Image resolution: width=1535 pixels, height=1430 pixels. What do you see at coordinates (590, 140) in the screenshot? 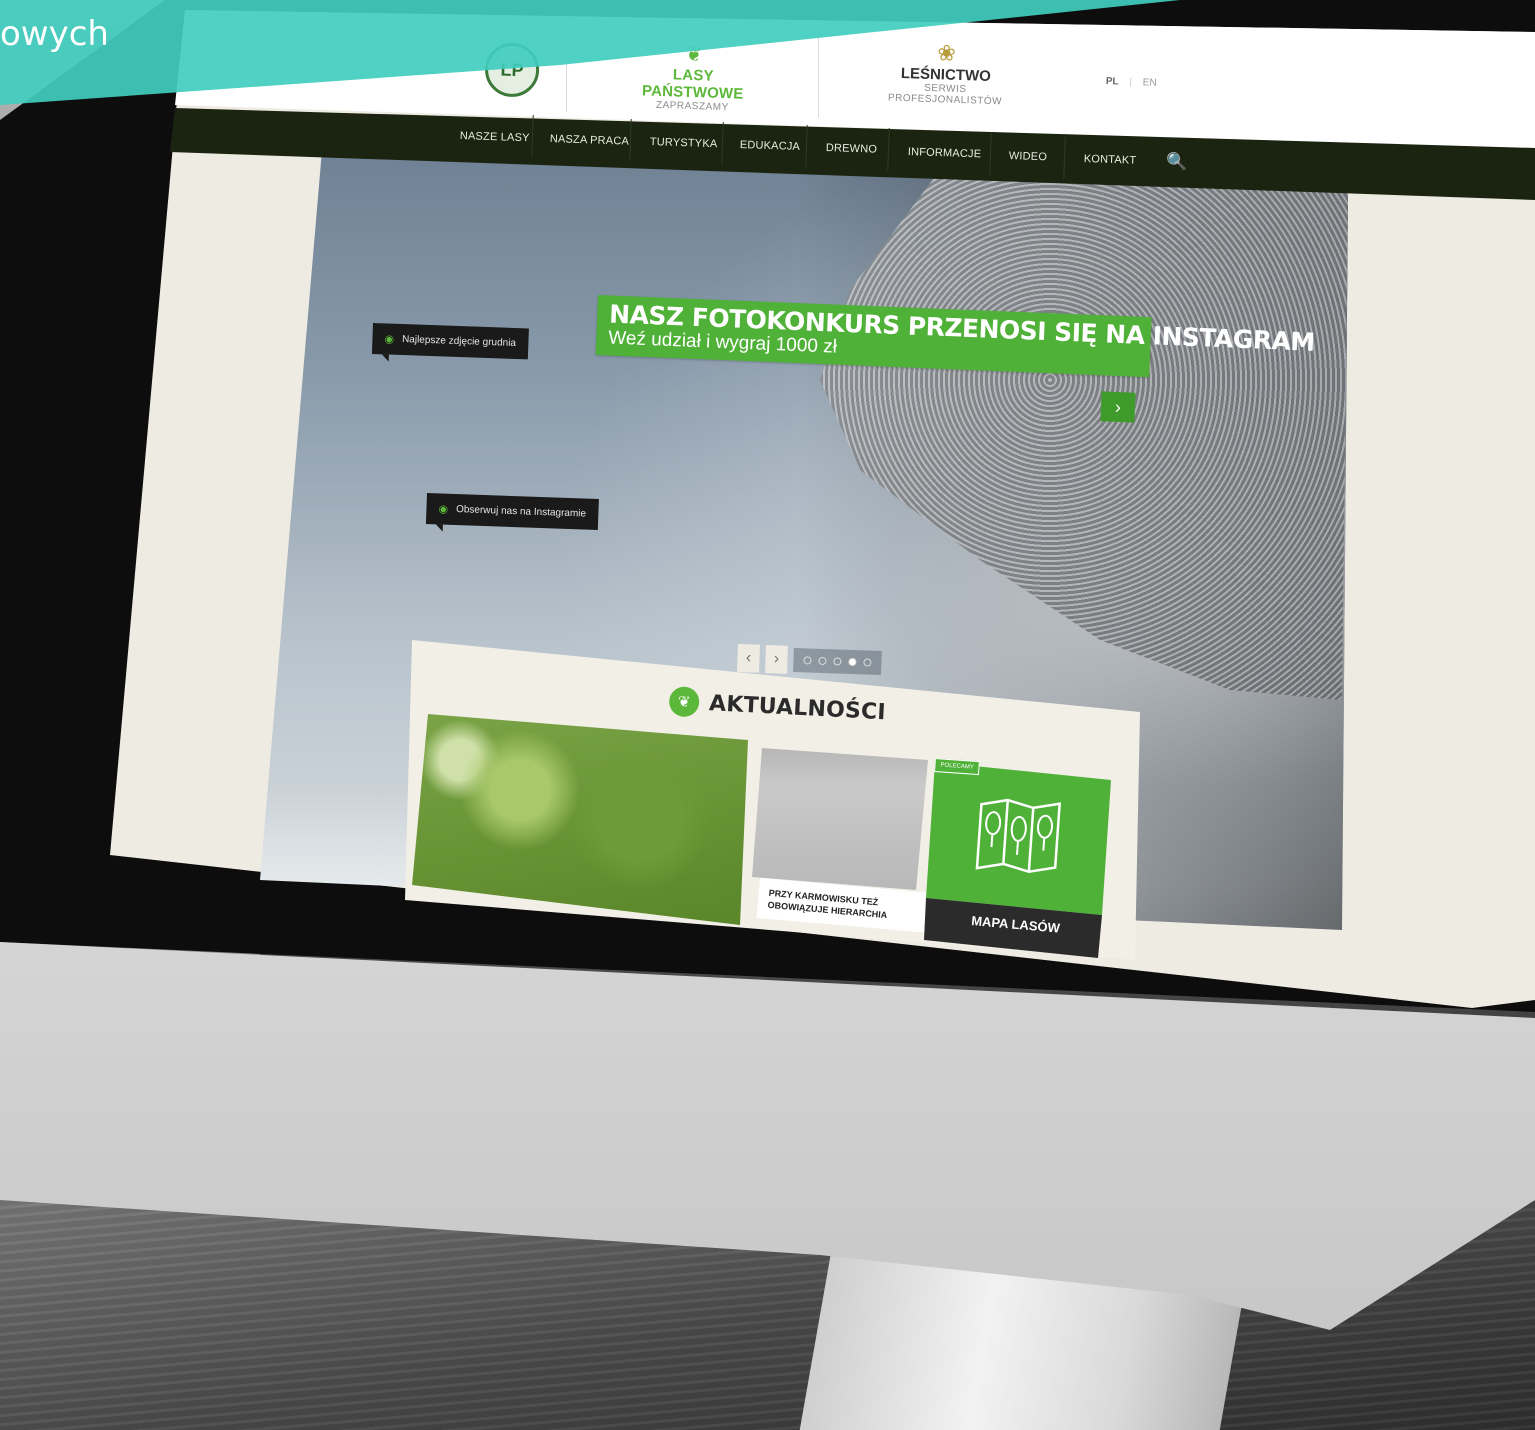
I see `nav-nasza-praca: NASZA PRACA` at bounding box center [590, 140].